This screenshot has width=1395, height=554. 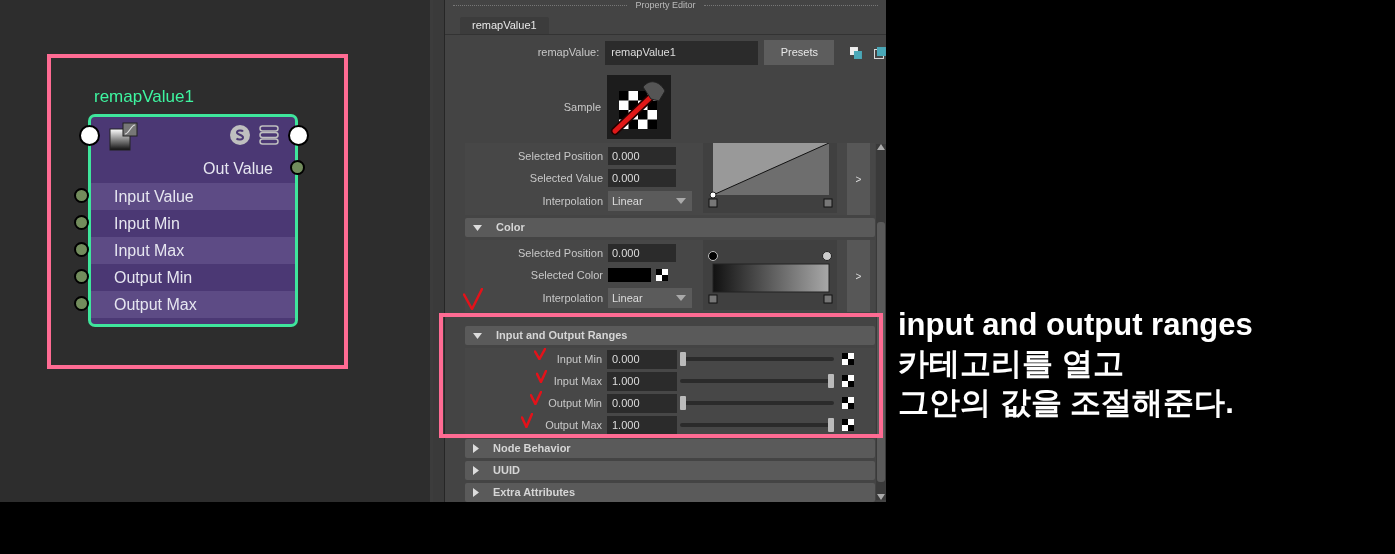 I want to click on node-title: remapValue1, so click(x=144, y=96).